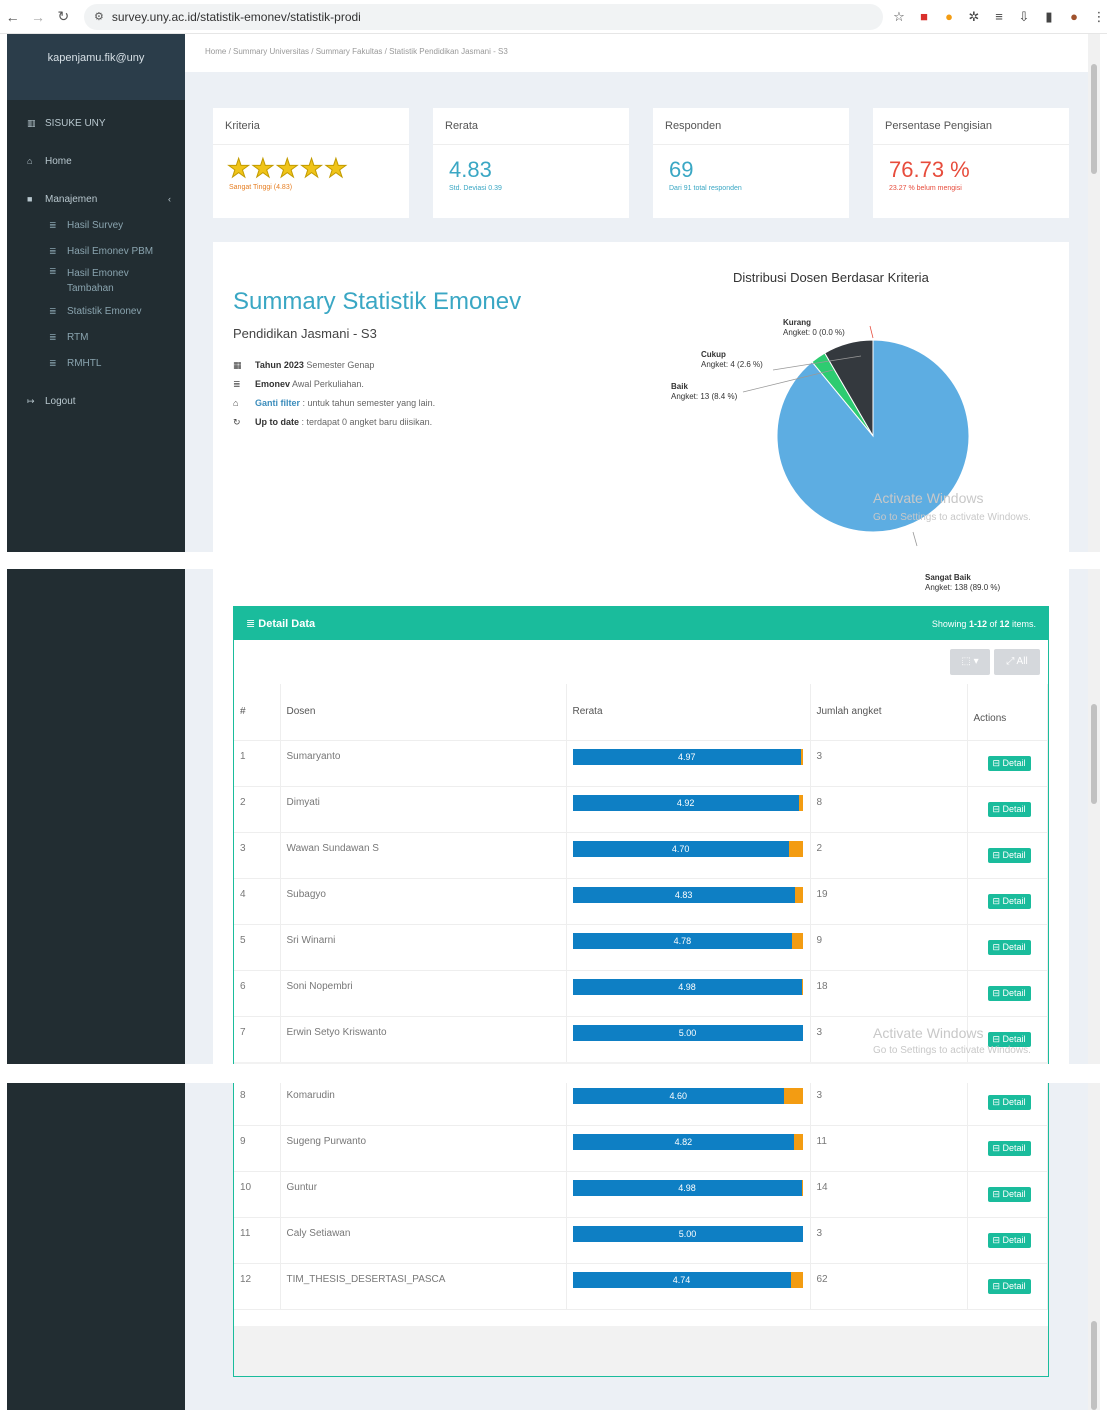  What do you see at coordinates (257, 1148) in the screenshot?
I see `row-number: 9` at bounding box center [257, 1148].